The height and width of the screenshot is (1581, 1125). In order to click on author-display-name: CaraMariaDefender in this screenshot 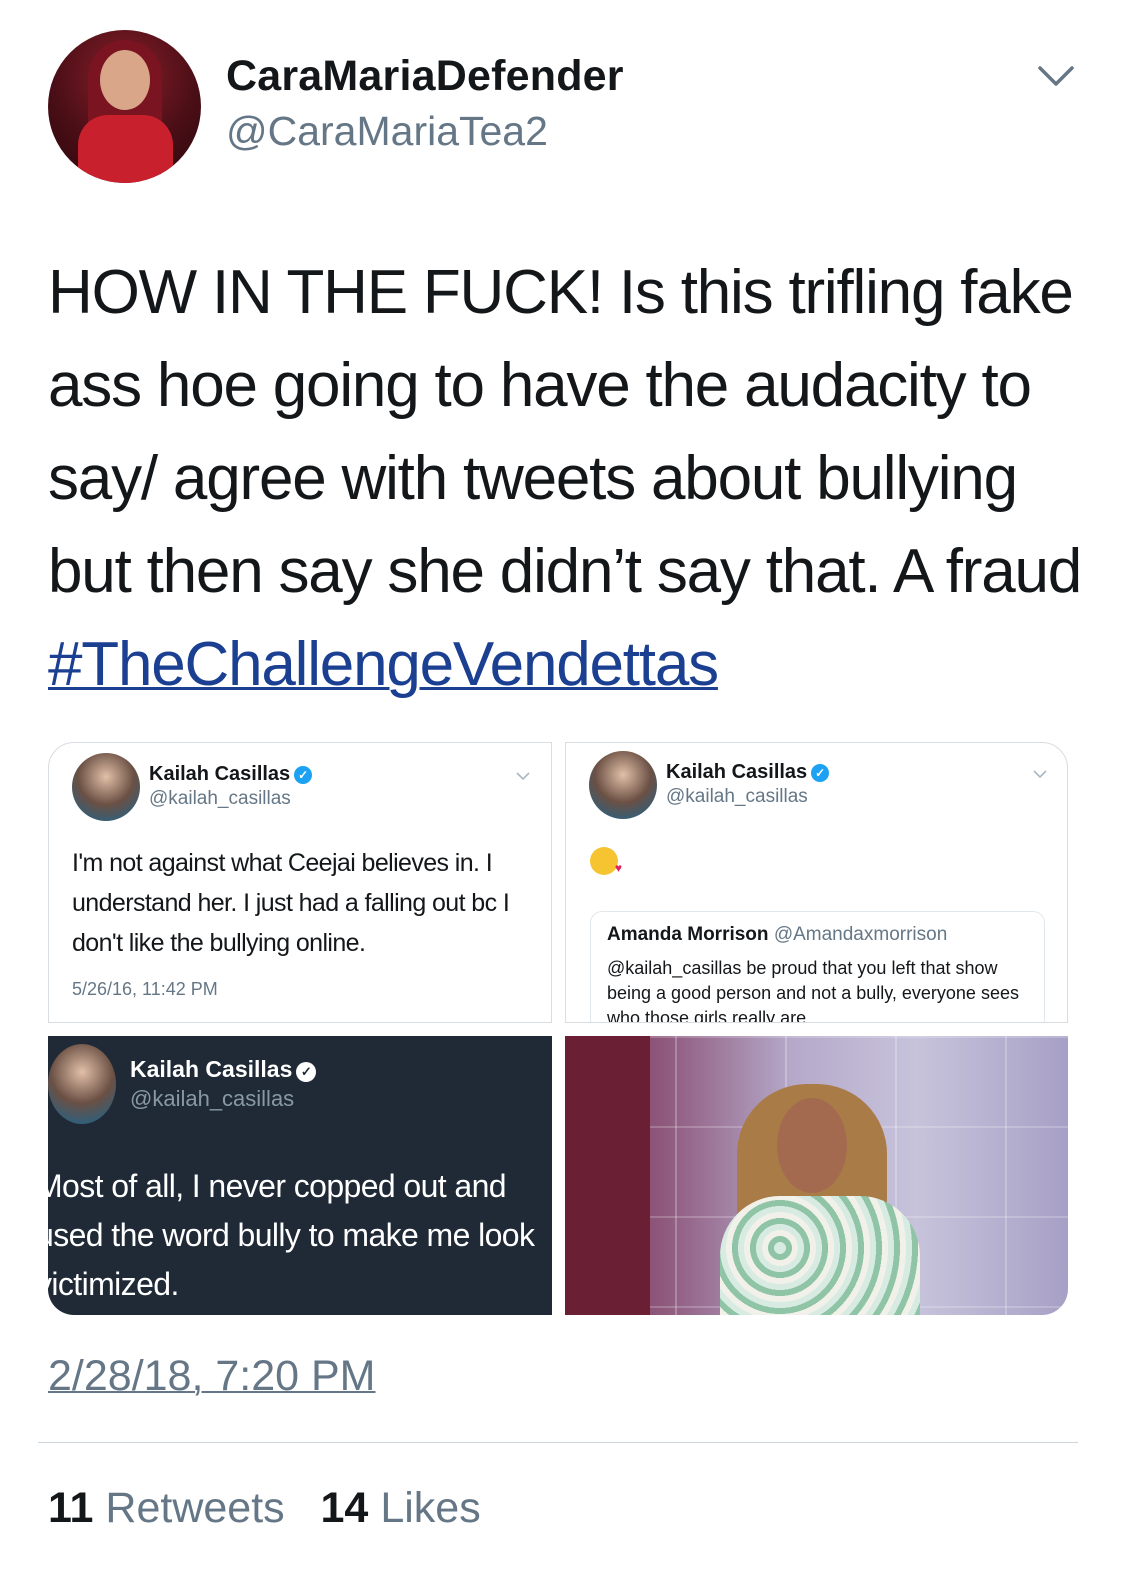, I will do `click(425, 76)`.